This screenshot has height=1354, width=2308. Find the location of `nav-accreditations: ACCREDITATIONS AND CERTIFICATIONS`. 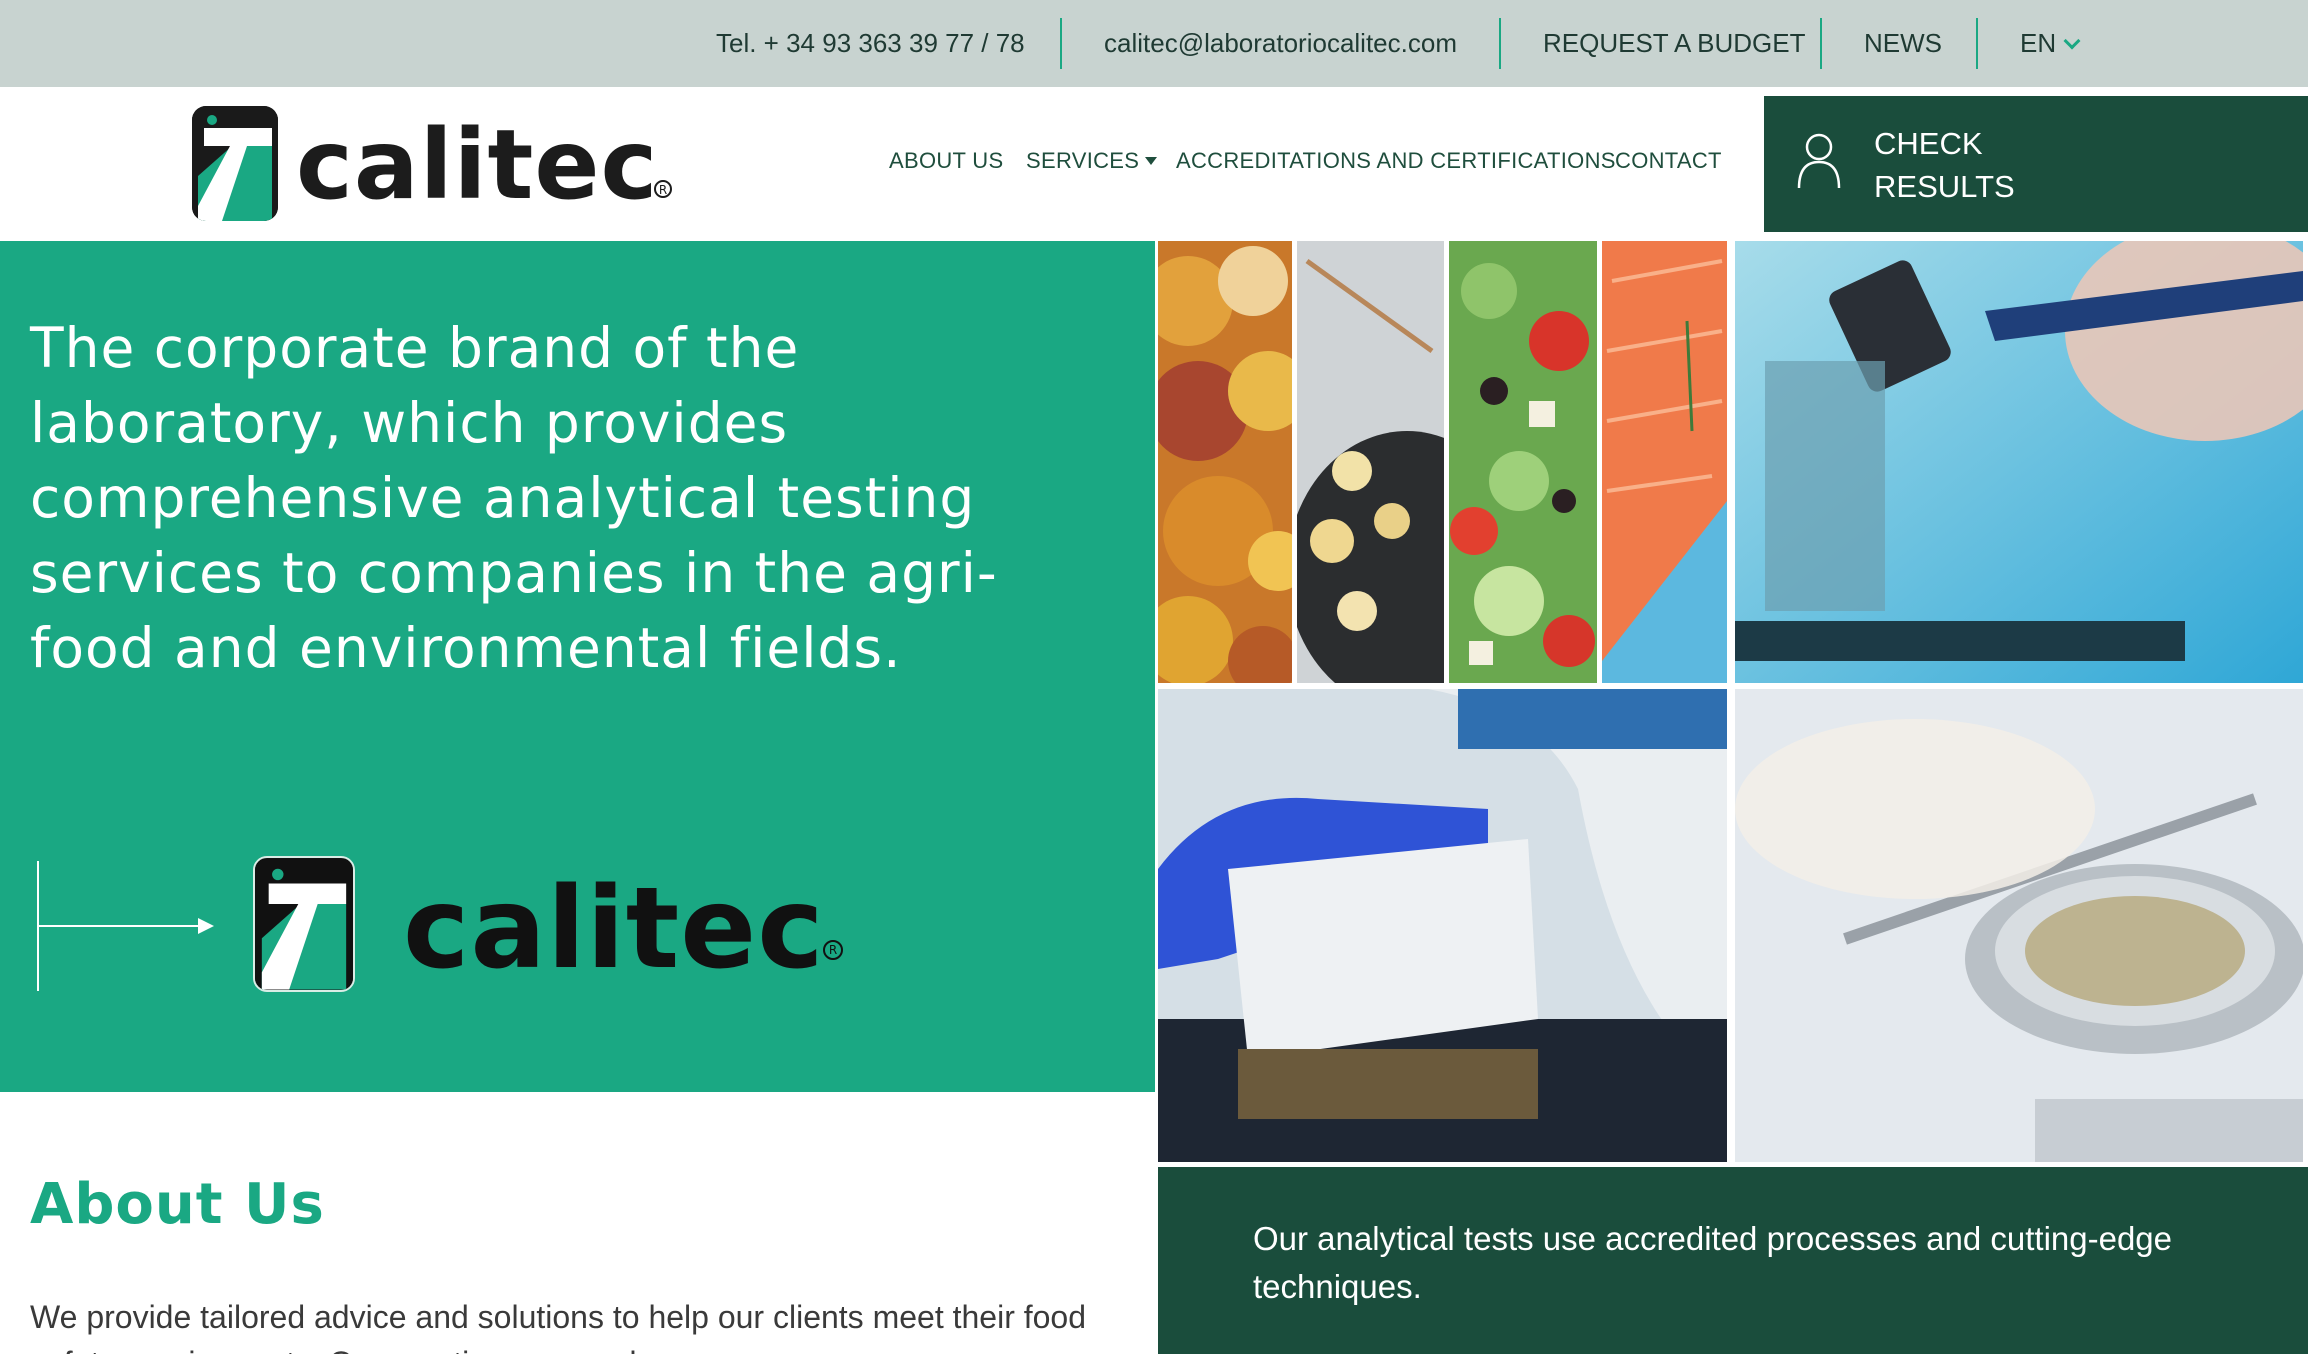

nav-accreditations: ACCREDITATIONS AND CERTIFICATIONS is located at coordinates (1396, 161).